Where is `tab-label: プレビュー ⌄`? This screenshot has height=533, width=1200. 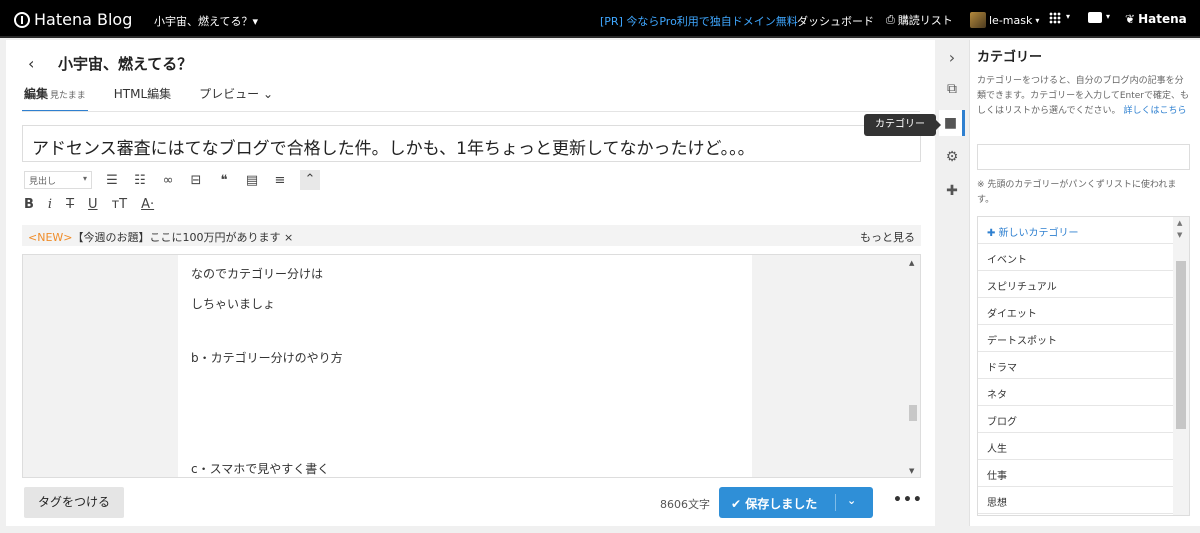 tab-label: プレビュー ⌄ is located at coordinates (236, 94).